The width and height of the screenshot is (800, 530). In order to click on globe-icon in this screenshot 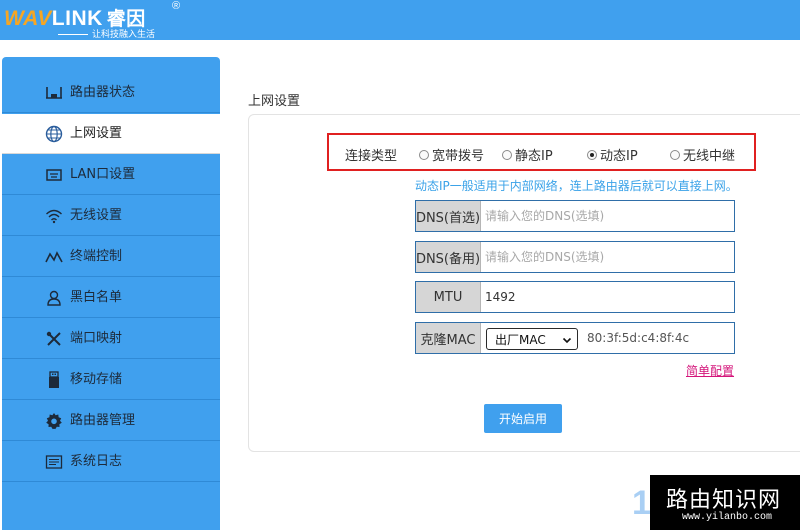, I will do `click(54, 134)`.